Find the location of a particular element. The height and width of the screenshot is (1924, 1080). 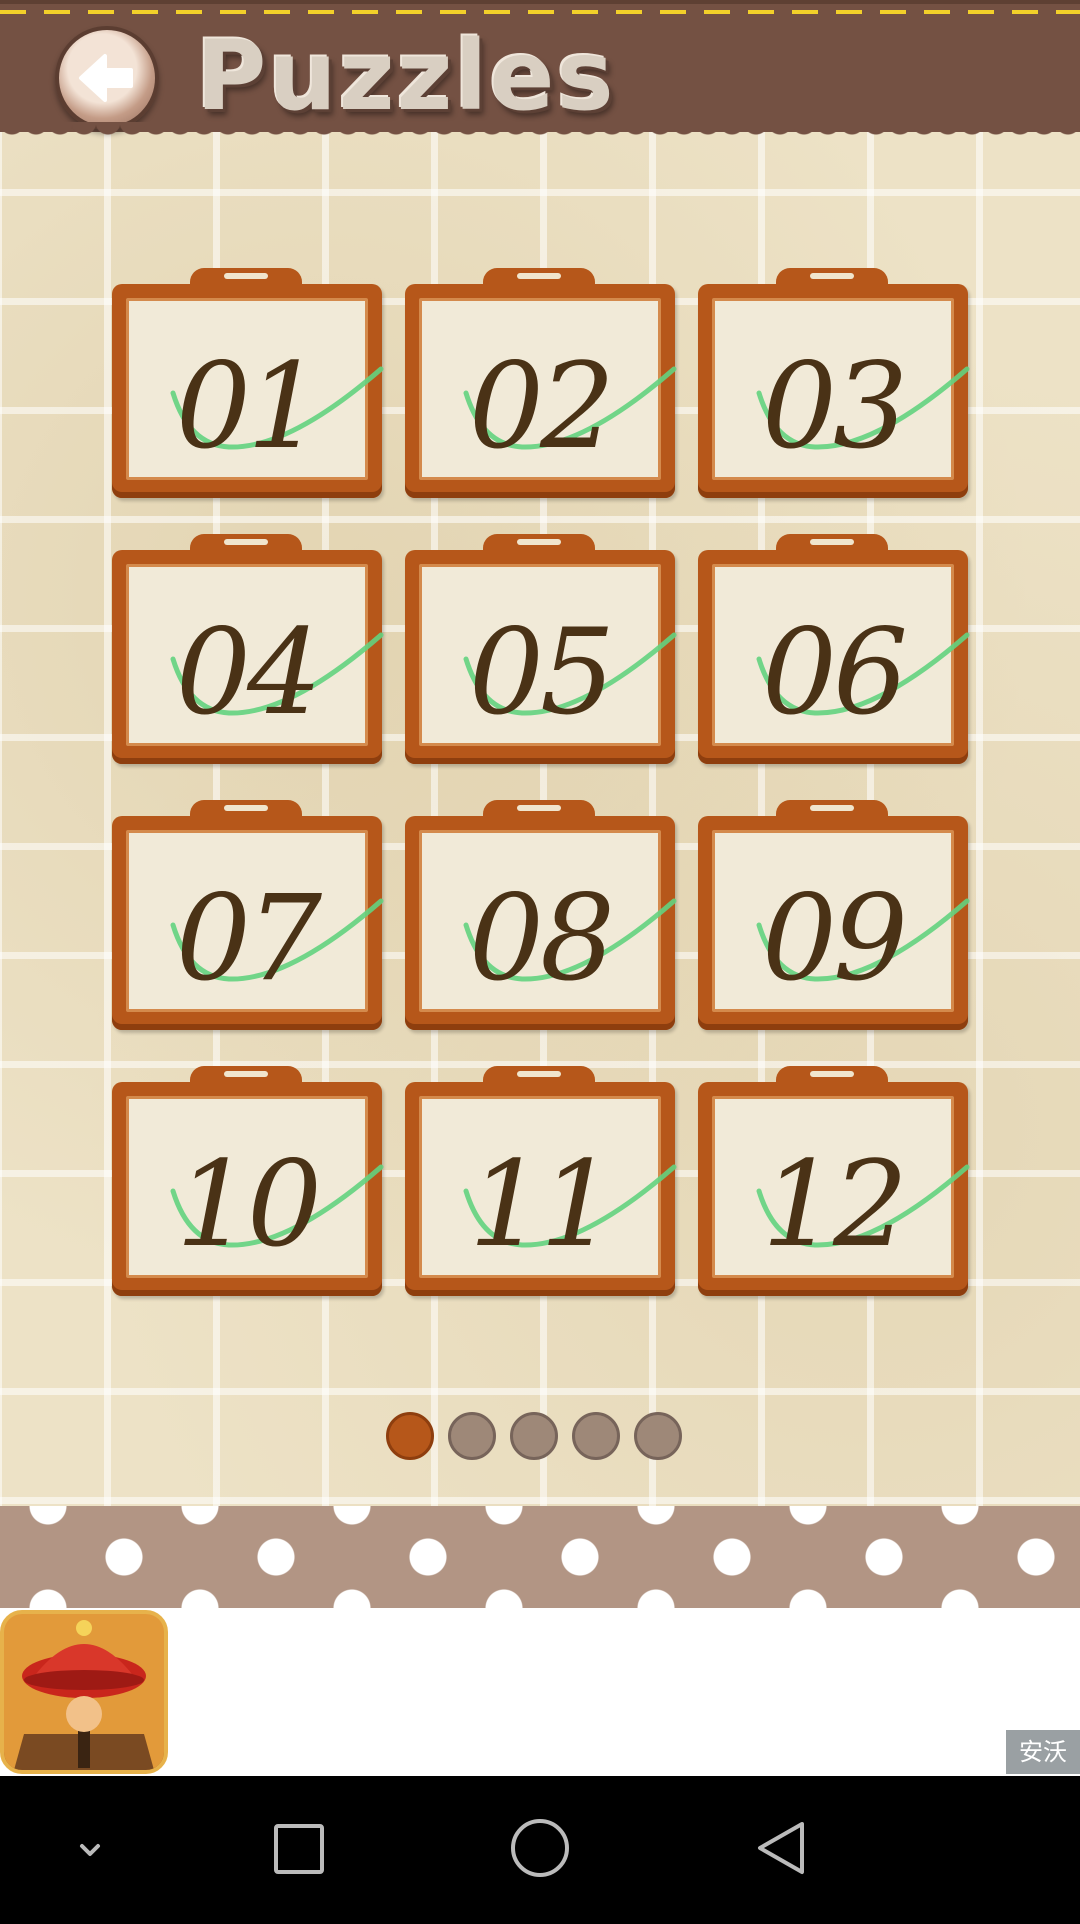

level-paper: 08 is located at coordinates (548, 921).